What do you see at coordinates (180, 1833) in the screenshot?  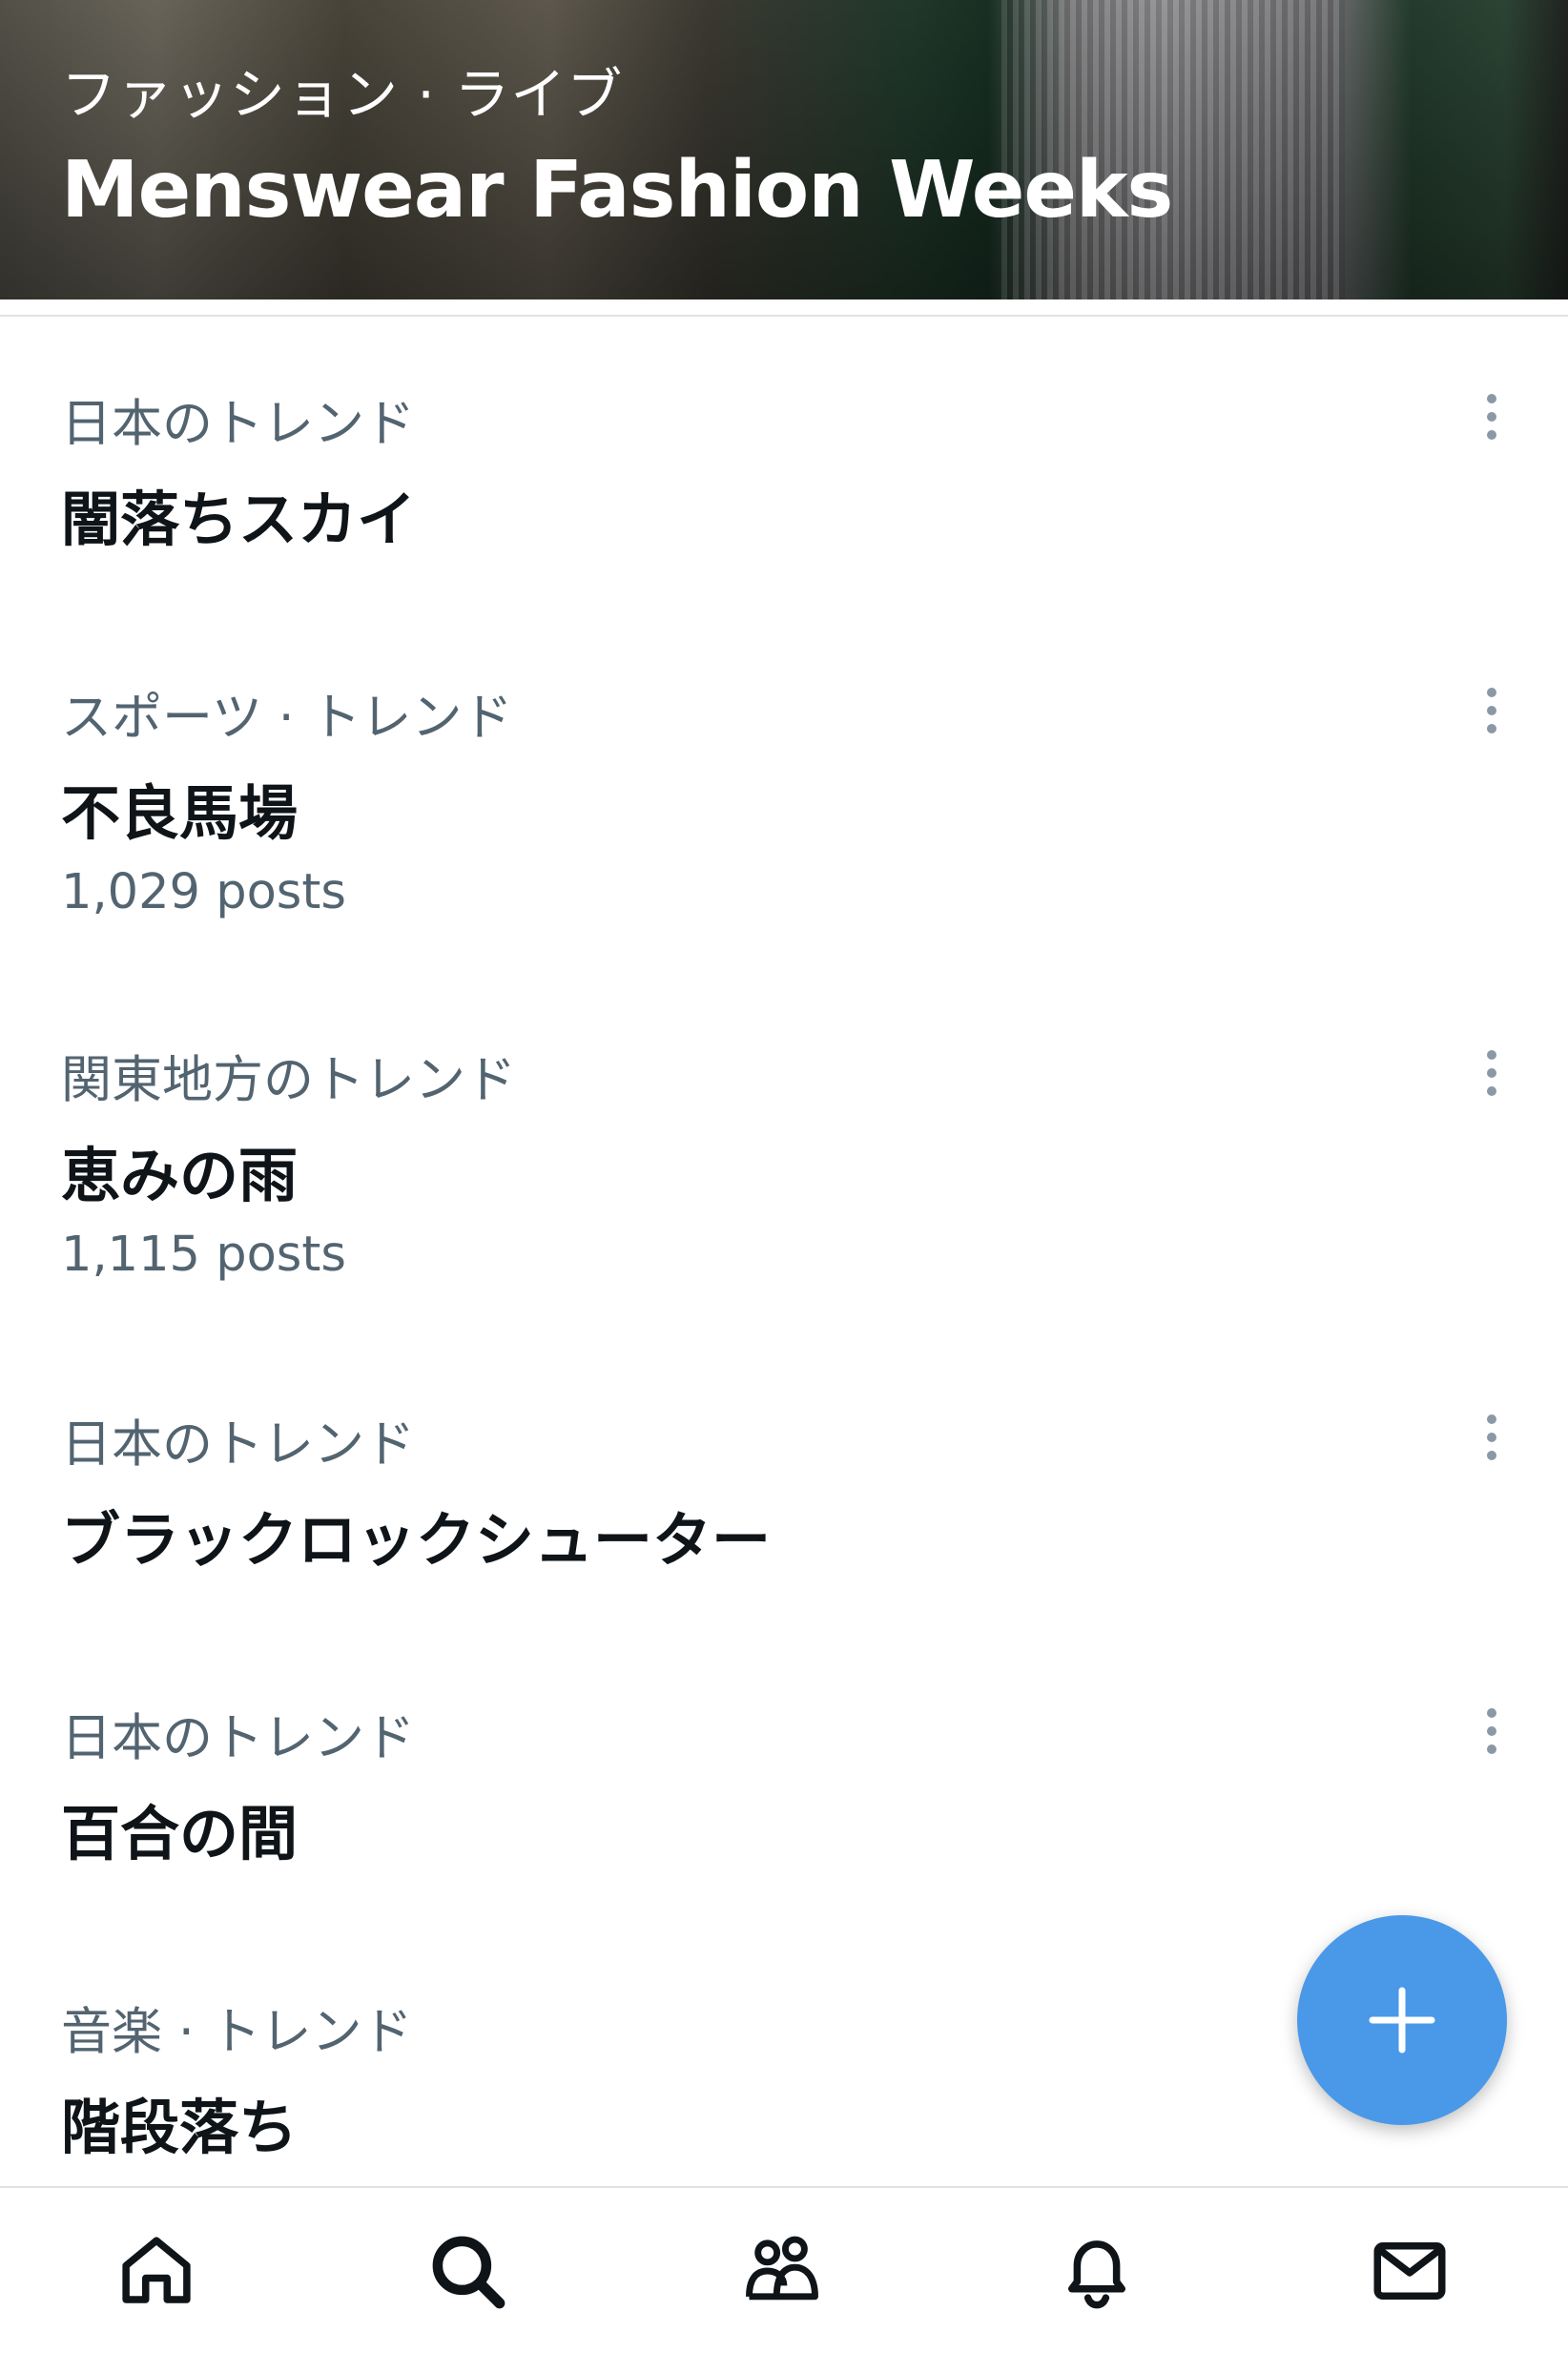 I see `trend-name: 百合の間` at bounding box center [180, 1833].